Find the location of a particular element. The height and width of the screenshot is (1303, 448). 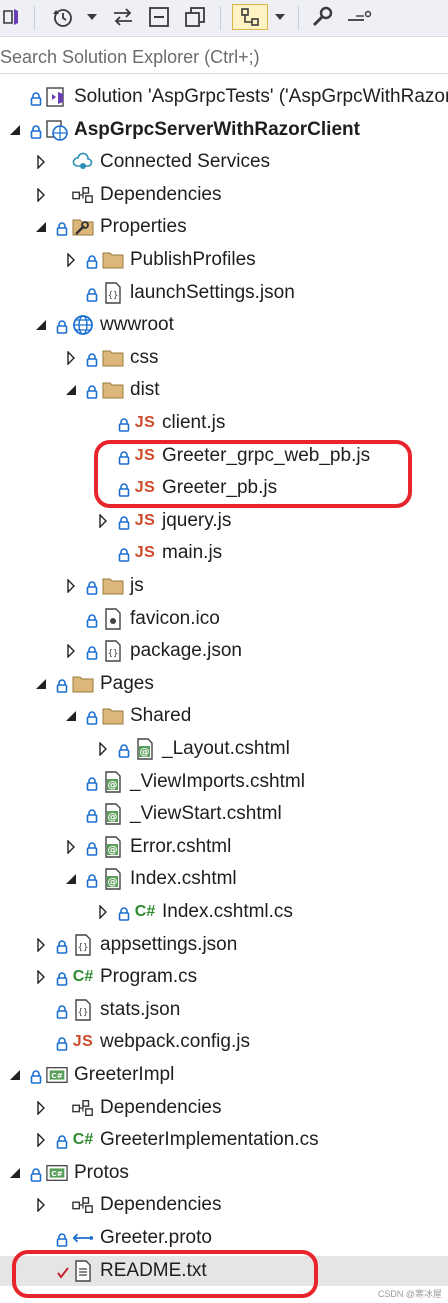

tree-item: JS main.js is located at coordinates (224, 553).